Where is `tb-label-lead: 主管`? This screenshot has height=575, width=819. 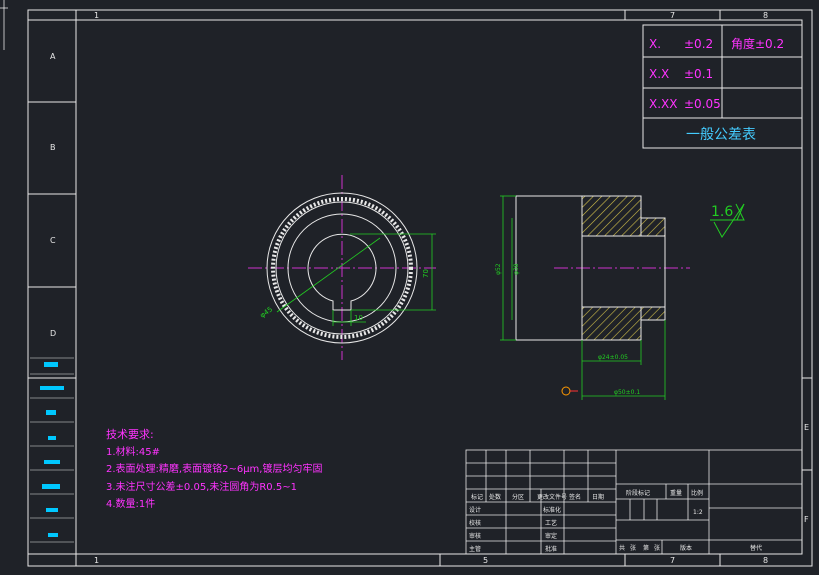
tb-label-lead: 主管 is located at coordinates (475, 549).